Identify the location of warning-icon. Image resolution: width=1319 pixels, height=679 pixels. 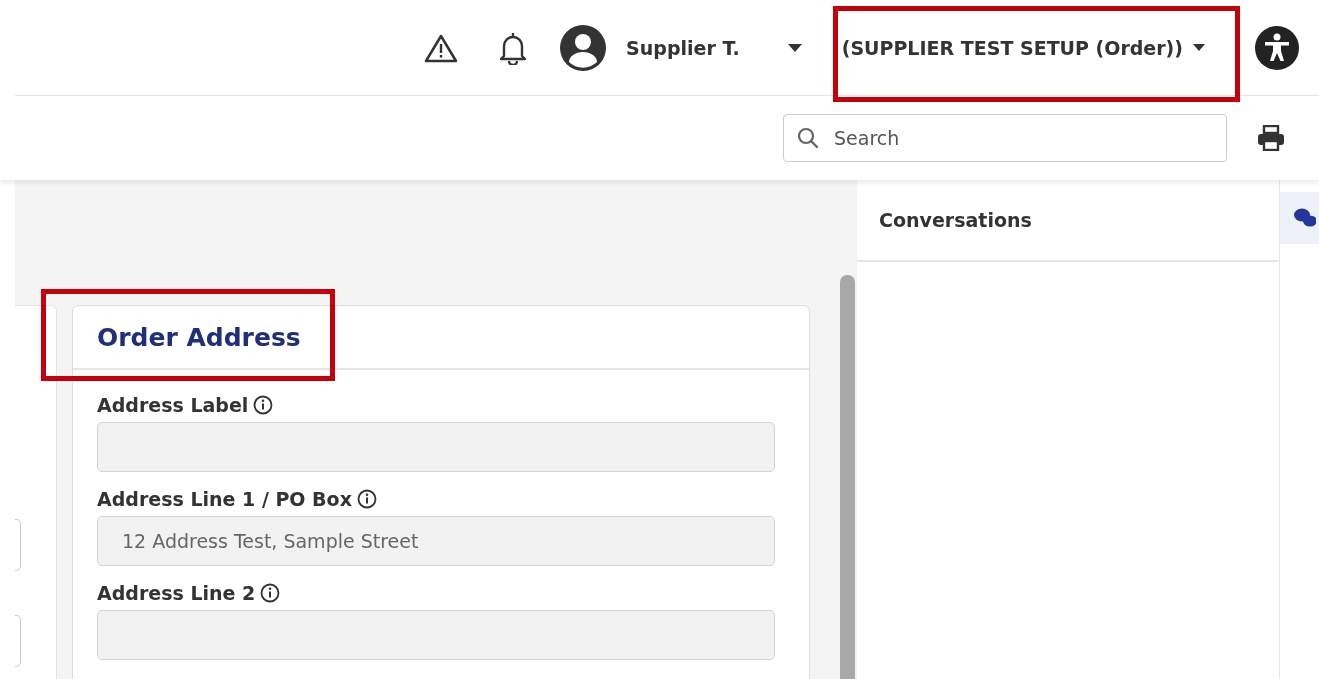
(441, 47).